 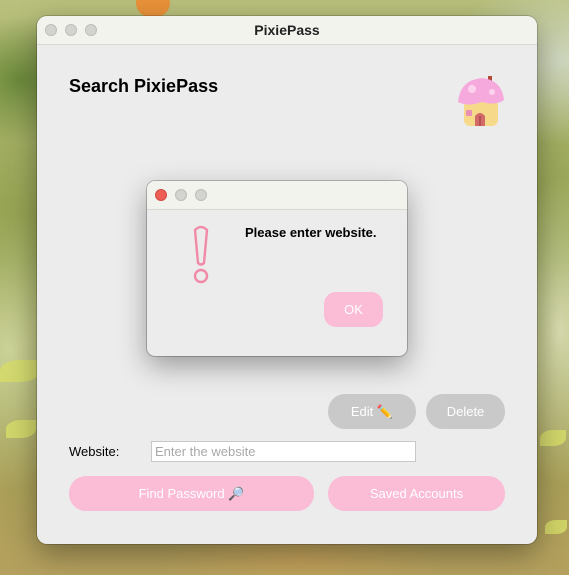 What do you see at coordinates (416, 493) in the screenshot?
I see `saved-accounts-button: Saved Accounts` at bounding box center [416, 493].